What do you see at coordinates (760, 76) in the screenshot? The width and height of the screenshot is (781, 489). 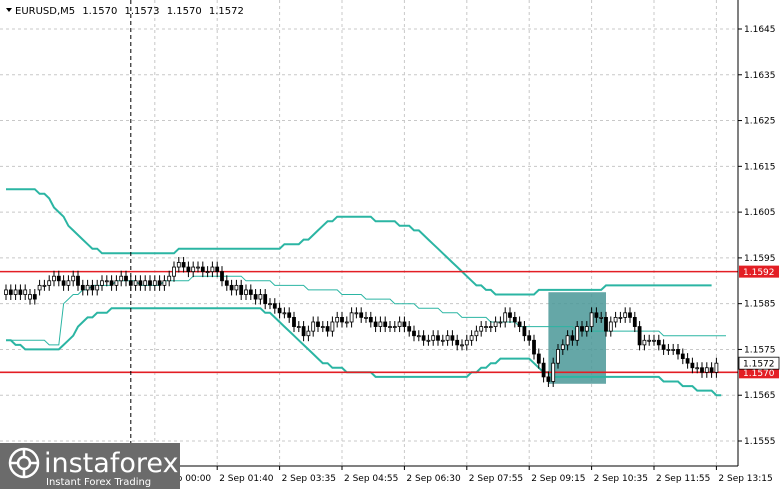 I see `y-tick-label: 1.1635` at bounding box center [760, 76].